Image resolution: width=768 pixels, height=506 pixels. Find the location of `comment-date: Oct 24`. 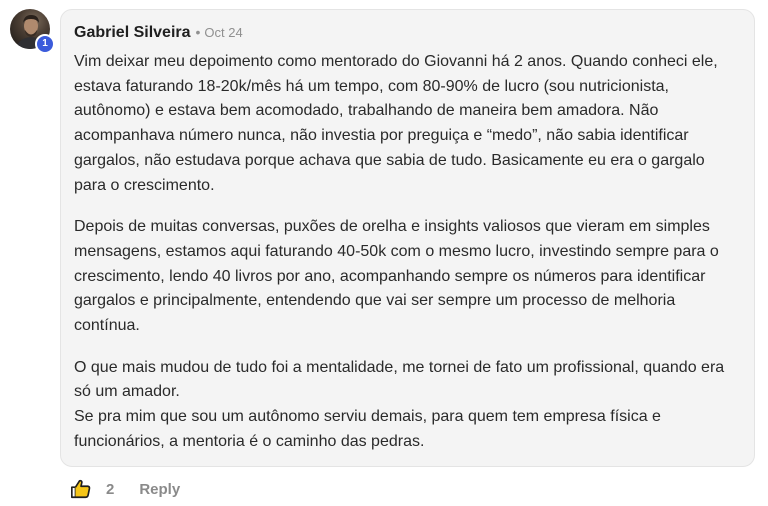

comment-date: Oct 24 is located at coordinates (223, 32).